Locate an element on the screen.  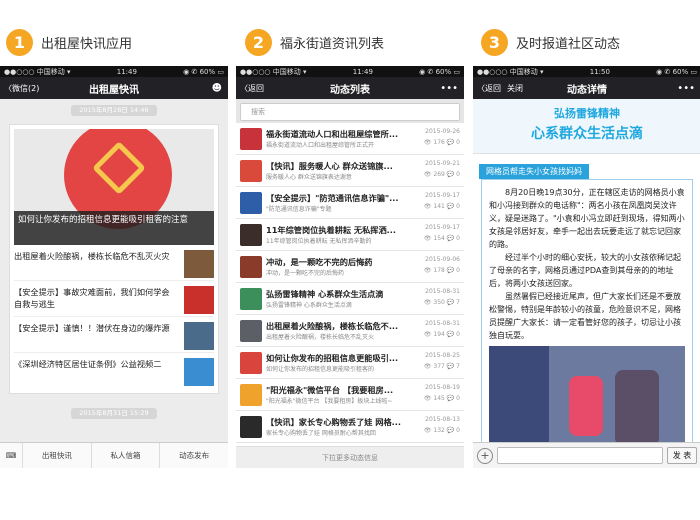
comment-bar: + 发 表 is located at coordinates (586, 455).